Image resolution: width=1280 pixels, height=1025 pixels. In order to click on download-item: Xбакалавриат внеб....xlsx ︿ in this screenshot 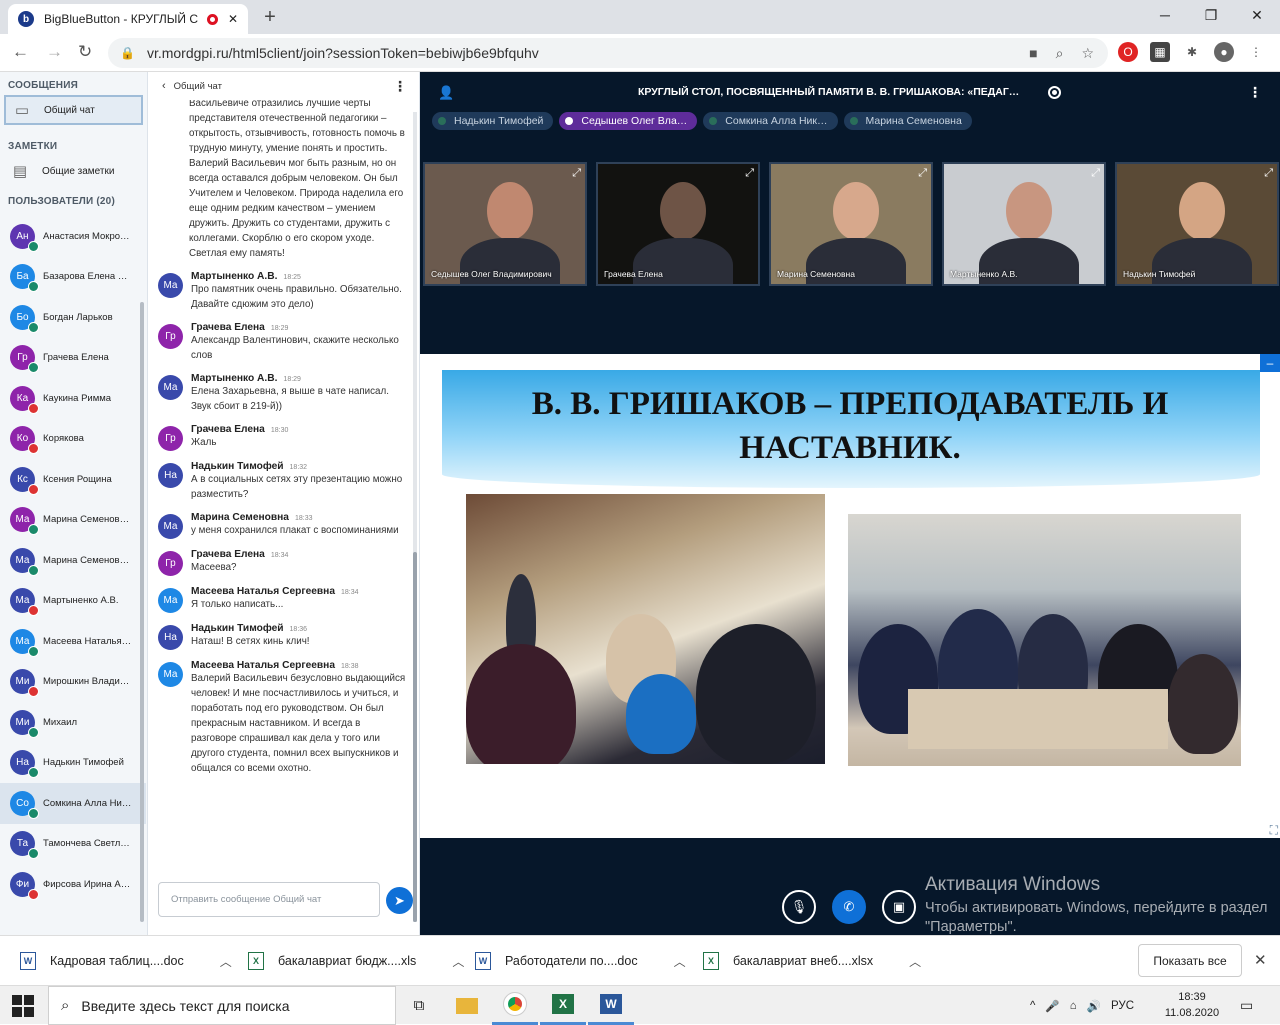, I will do `click(802, 961)`.